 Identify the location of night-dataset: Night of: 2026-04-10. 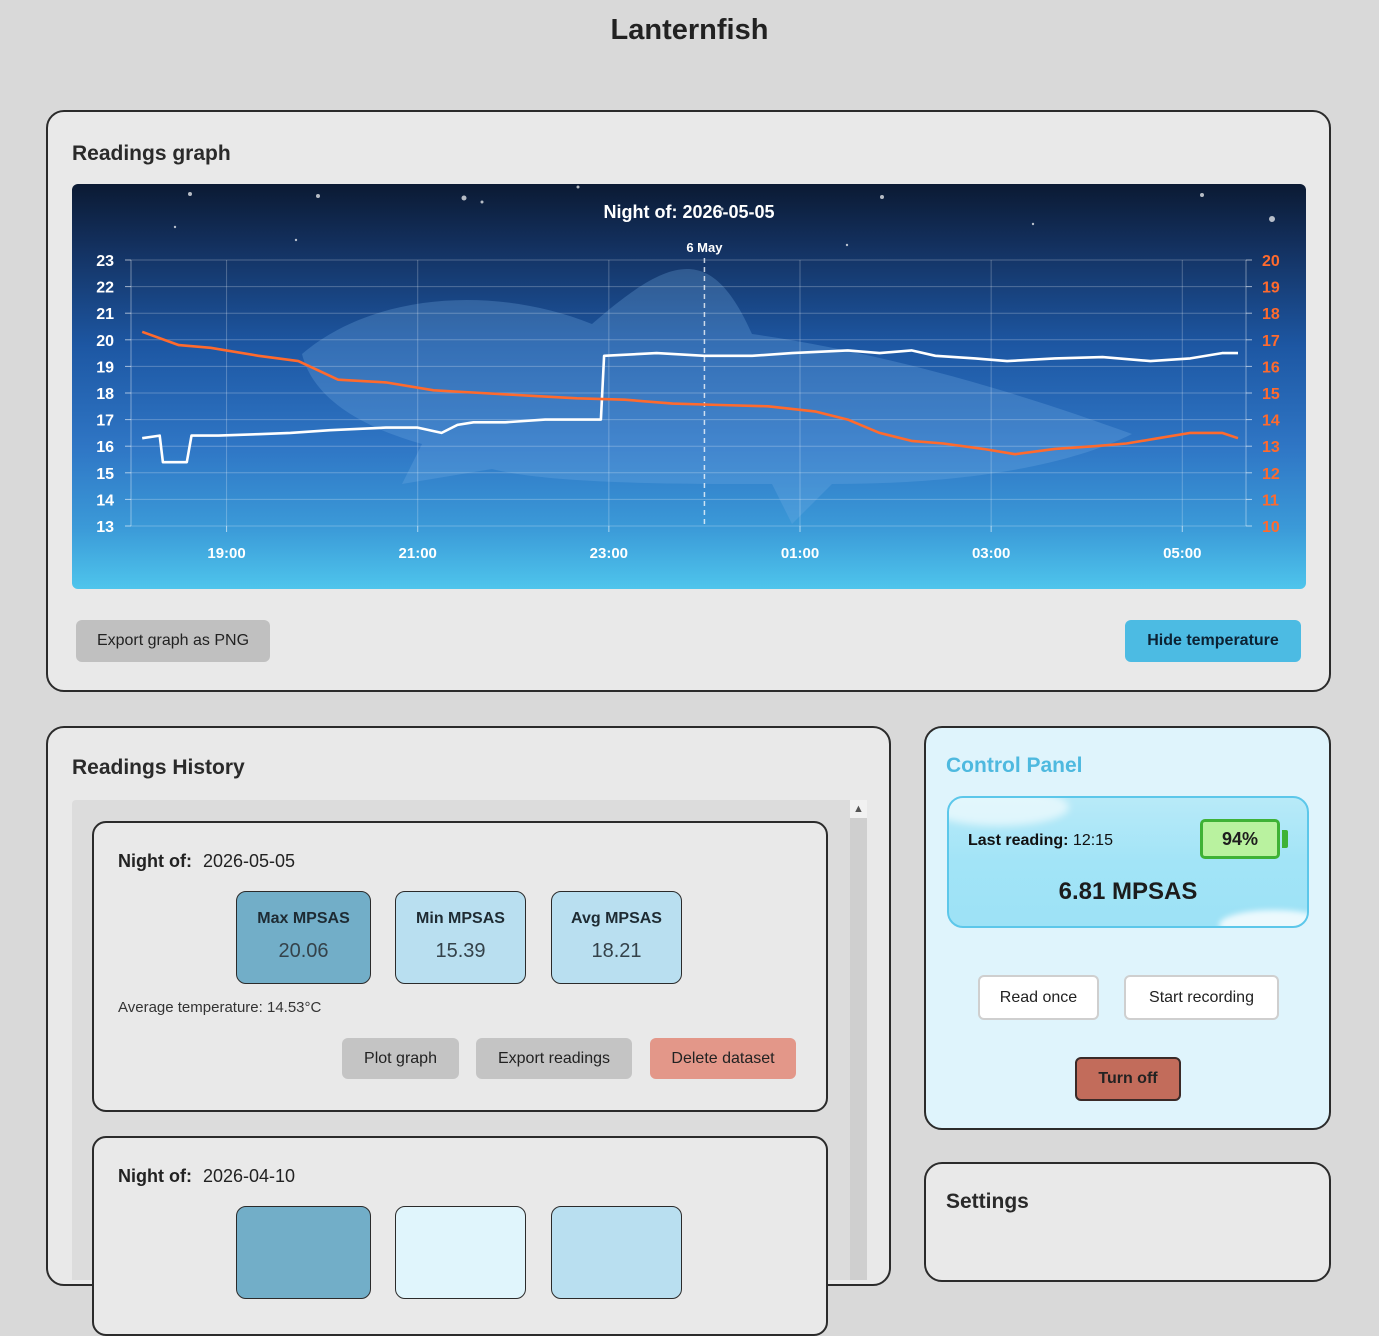
(460, 1236).